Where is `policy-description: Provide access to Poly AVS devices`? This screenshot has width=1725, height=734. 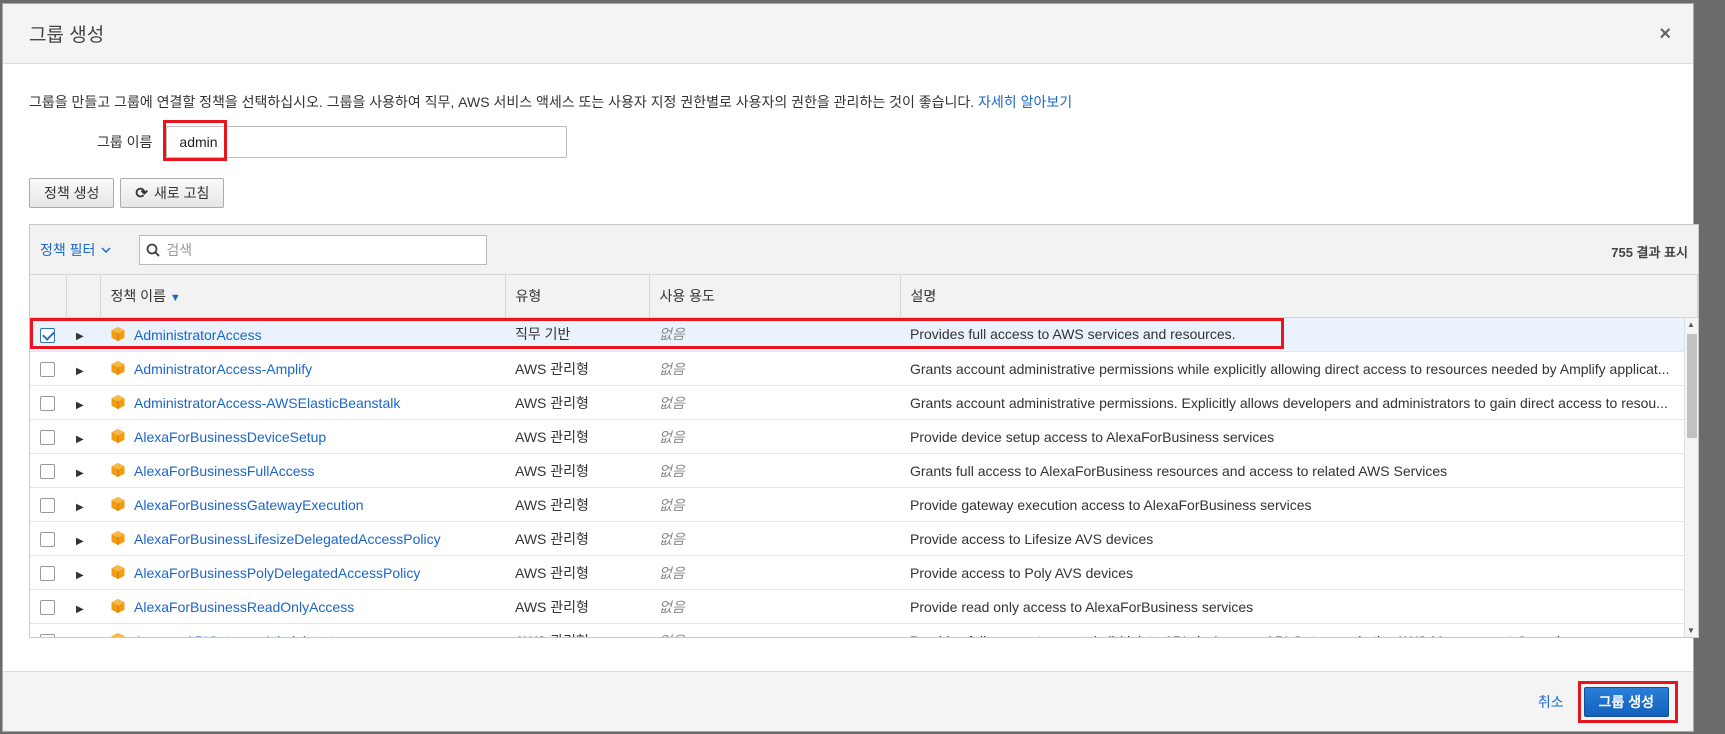
policy-description: Provide access to Poly AVS devices is located at coordinates (1299, 572).